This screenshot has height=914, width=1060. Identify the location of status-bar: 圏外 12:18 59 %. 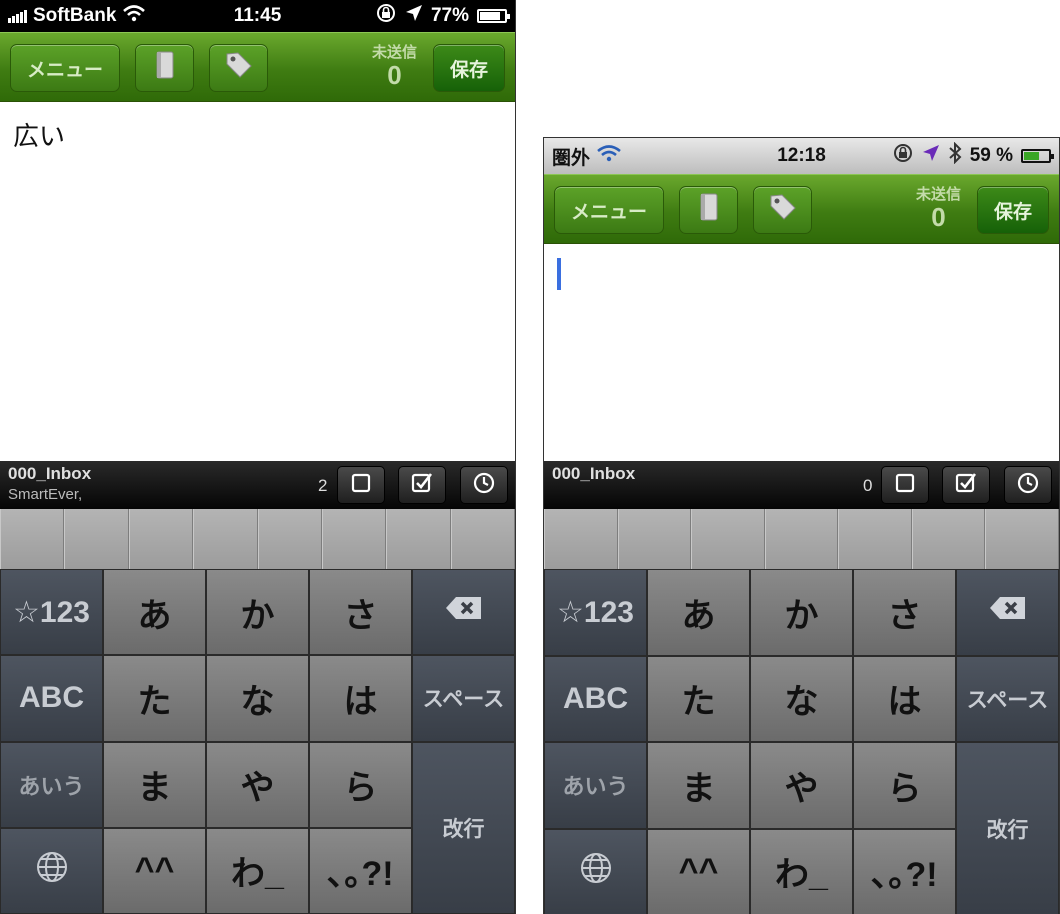
(801, 156).